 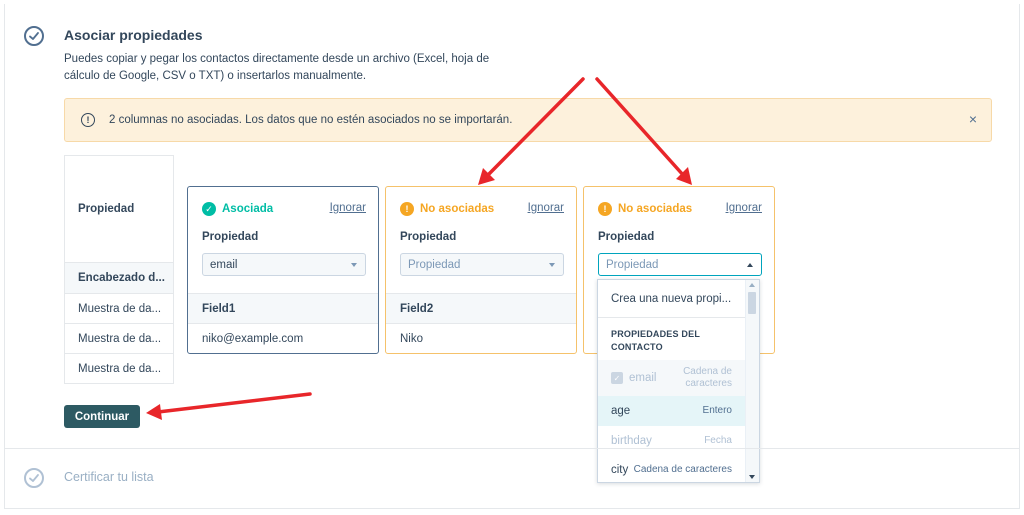 What do you see at coordinates (752, 303) in the screenshot?
I see `scrollbar-thumb` at bounding box center [752, 303].